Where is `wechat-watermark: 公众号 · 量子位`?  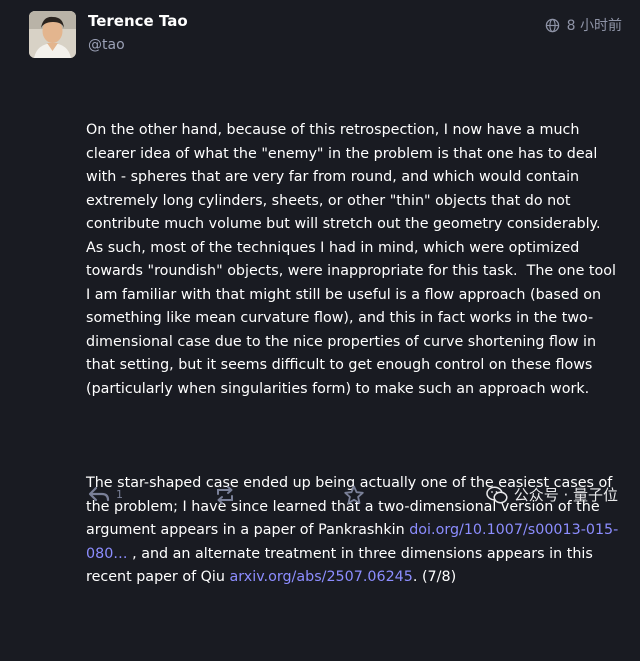 wechat-watermark: 公众号 · 量子位 is located at coordinates (551, 494).